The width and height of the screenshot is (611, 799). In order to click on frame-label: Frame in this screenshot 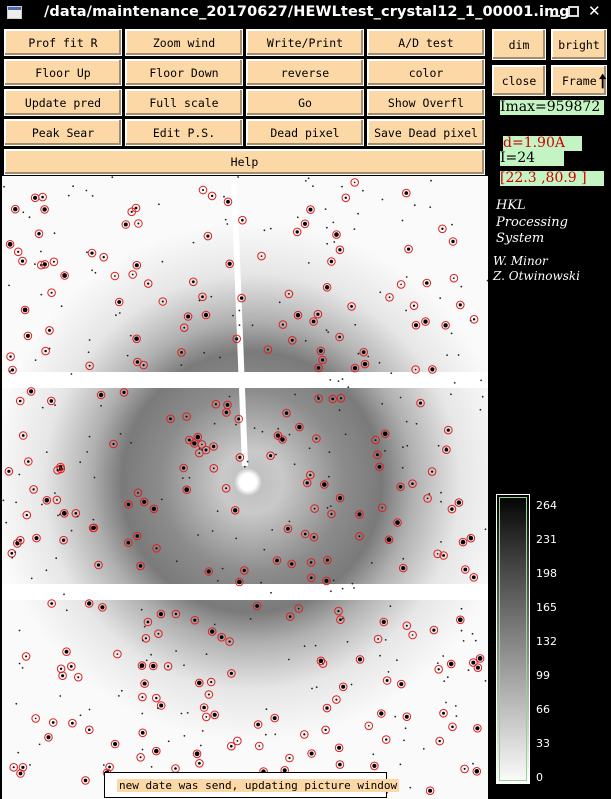, I will do `click(579, 80)`.